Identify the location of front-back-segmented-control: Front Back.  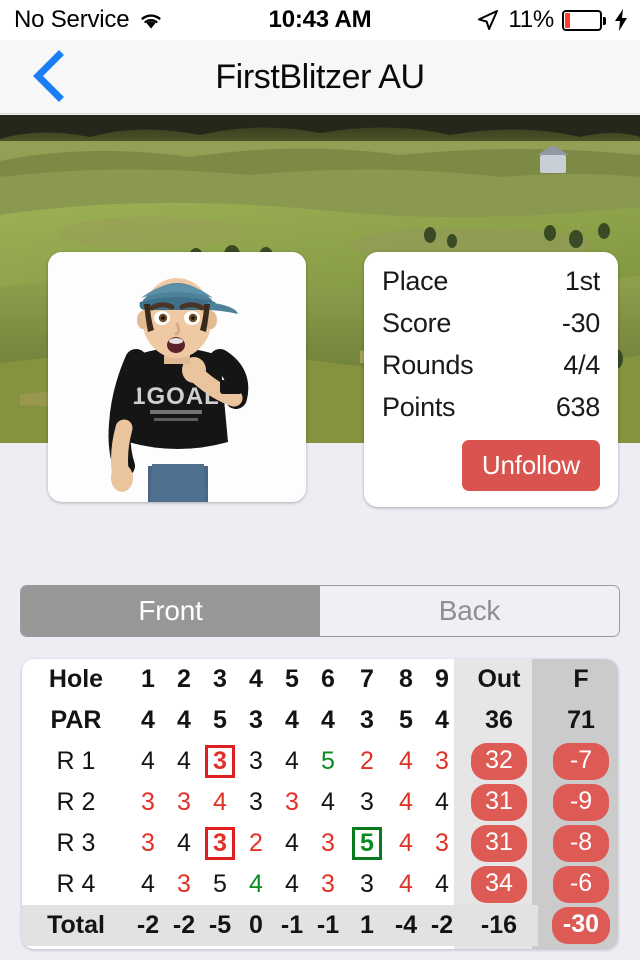
(320, 611).